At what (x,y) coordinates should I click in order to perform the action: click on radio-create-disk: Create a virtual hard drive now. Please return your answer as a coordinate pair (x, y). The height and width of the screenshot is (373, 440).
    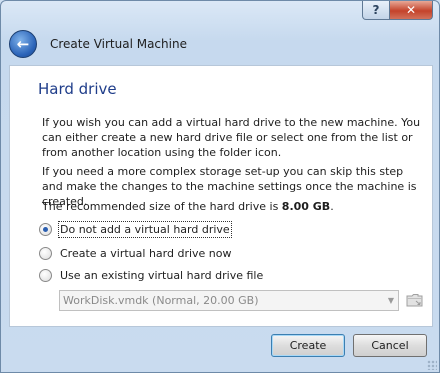
    Looking at the image, I should click on (135, 253).